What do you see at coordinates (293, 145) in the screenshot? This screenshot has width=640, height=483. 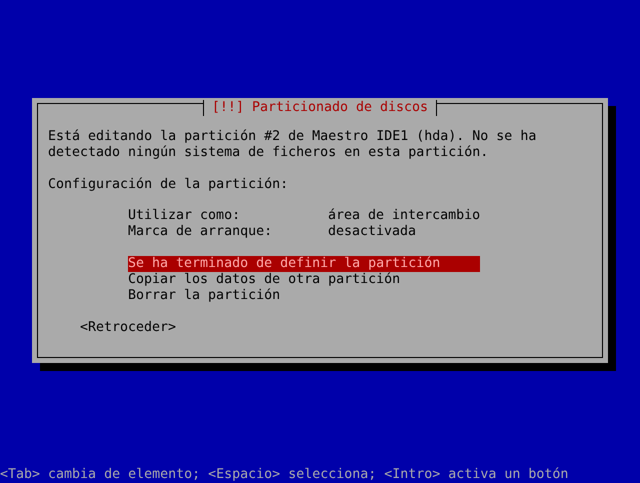 I see `dialog-message: Está editando la partición #2 de Maestro IDE1 (hda). No se ha detectado ningún sistema de ficheros en esta partición.` at bounding box center [293, 145].